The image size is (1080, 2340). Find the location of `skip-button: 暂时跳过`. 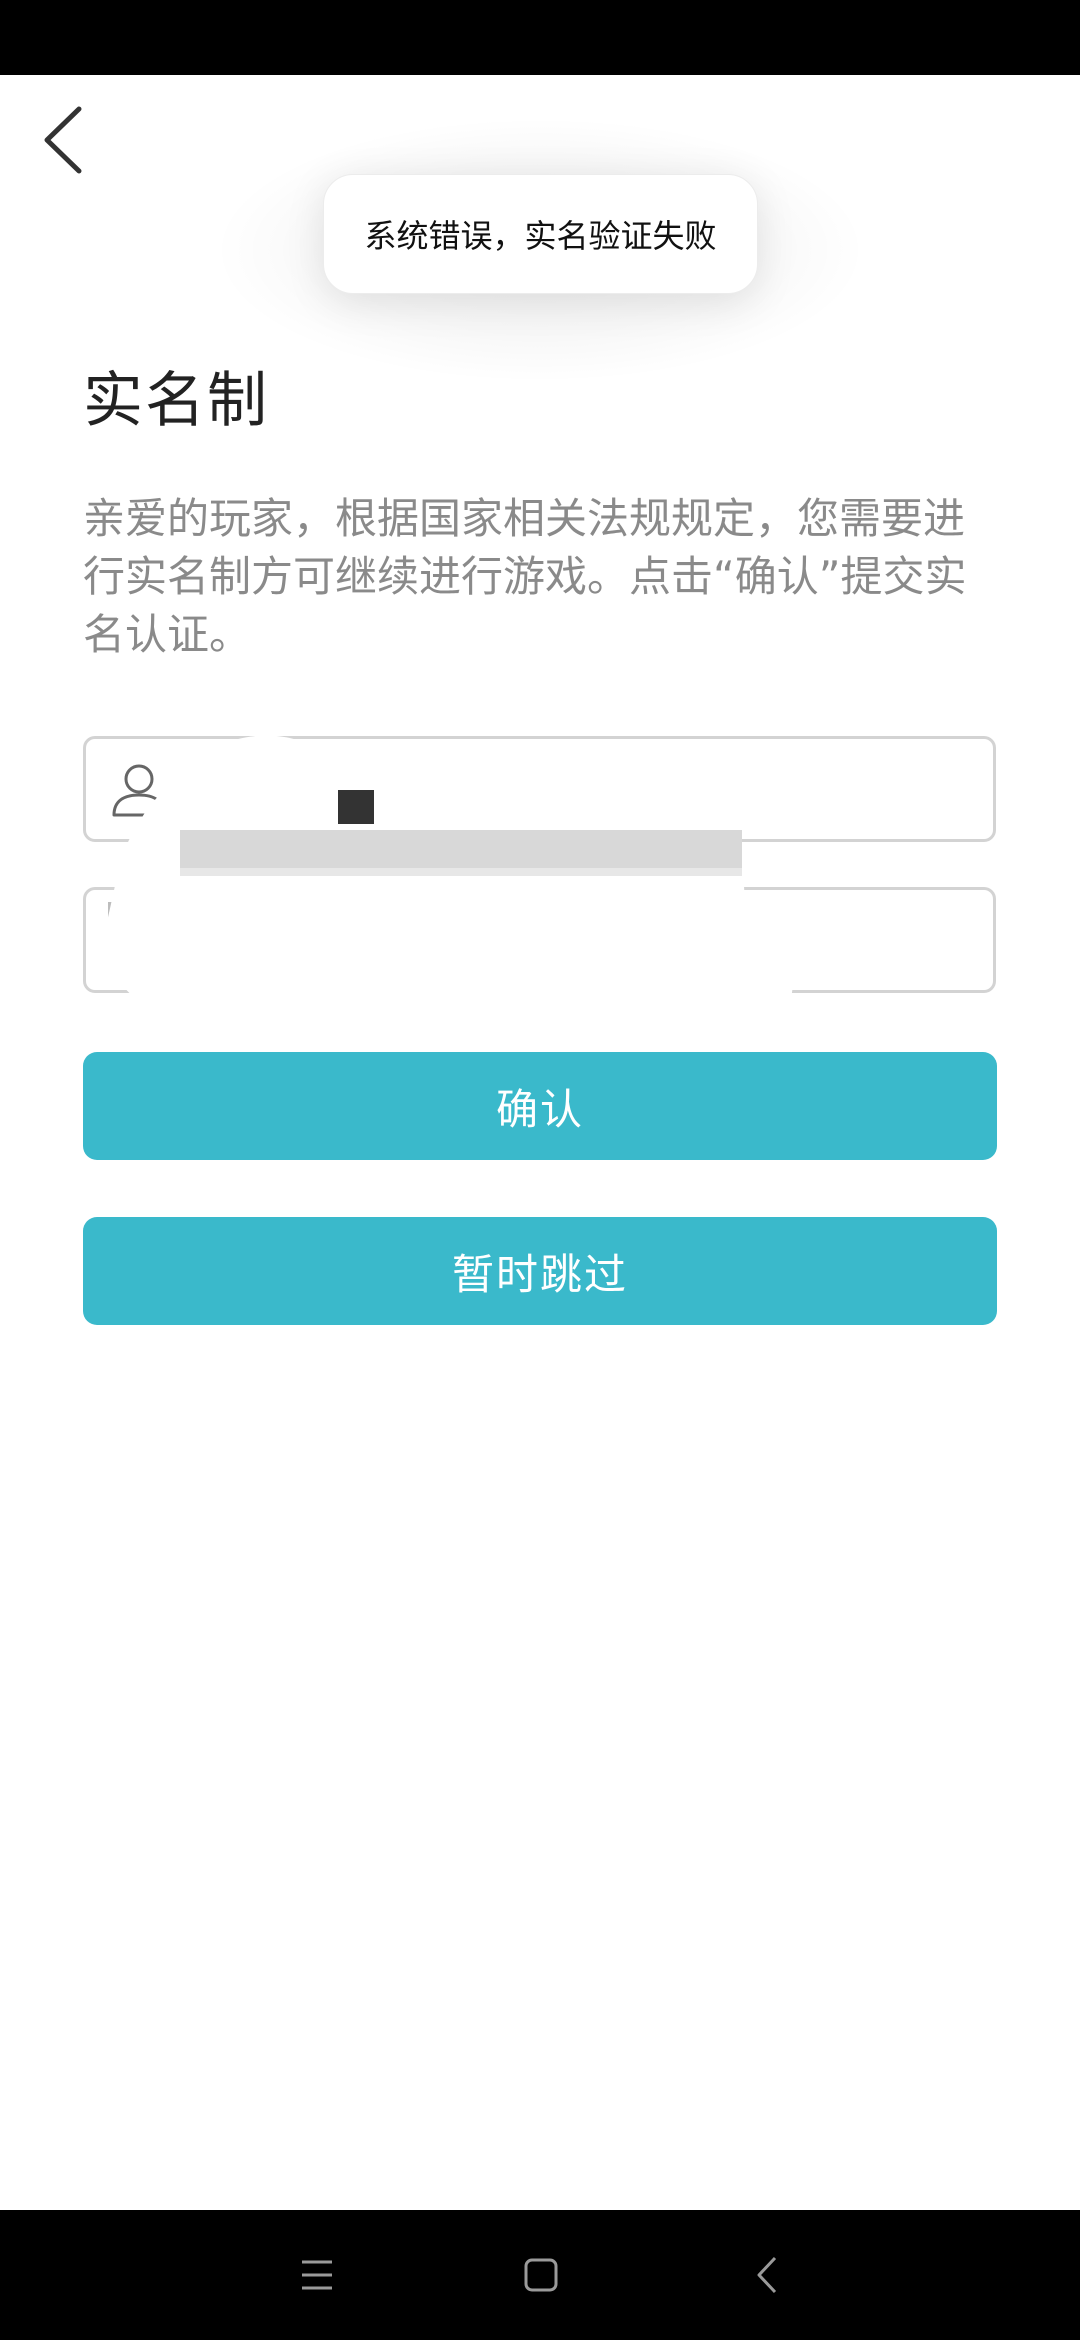

skip-button: 暂时跳过 is located at coordinates (540, 1271).